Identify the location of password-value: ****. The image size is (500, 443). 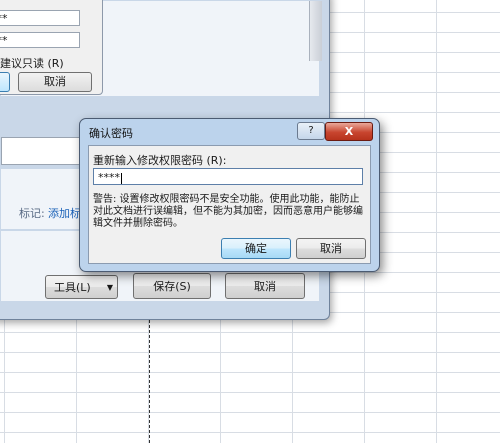
(109, 177).